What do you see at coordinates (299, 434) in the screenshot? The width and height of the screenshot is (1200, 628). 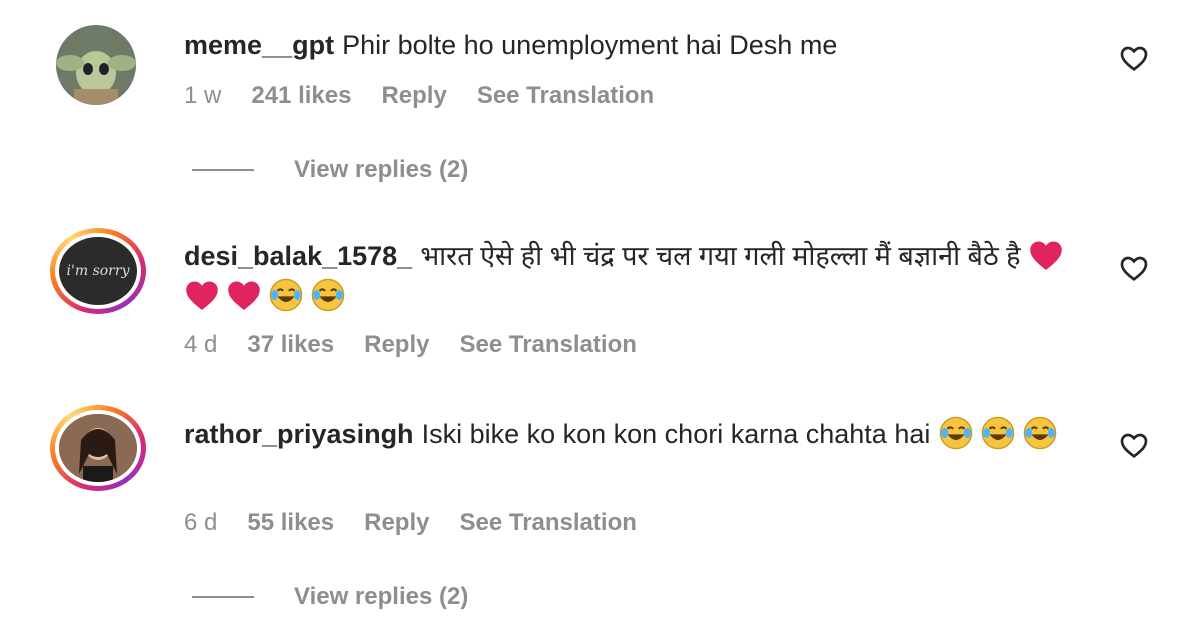 I see `username: rathor_priyasingh` at bounding box center [299, 434].